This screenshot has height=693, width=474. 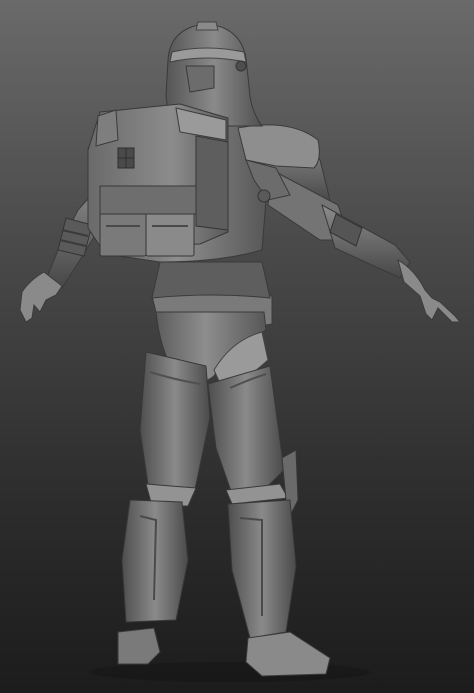 What do you see at coordinates (241, 66) in the screenshot?
I see `helmet-bolt` at bounding box center [241, 66].